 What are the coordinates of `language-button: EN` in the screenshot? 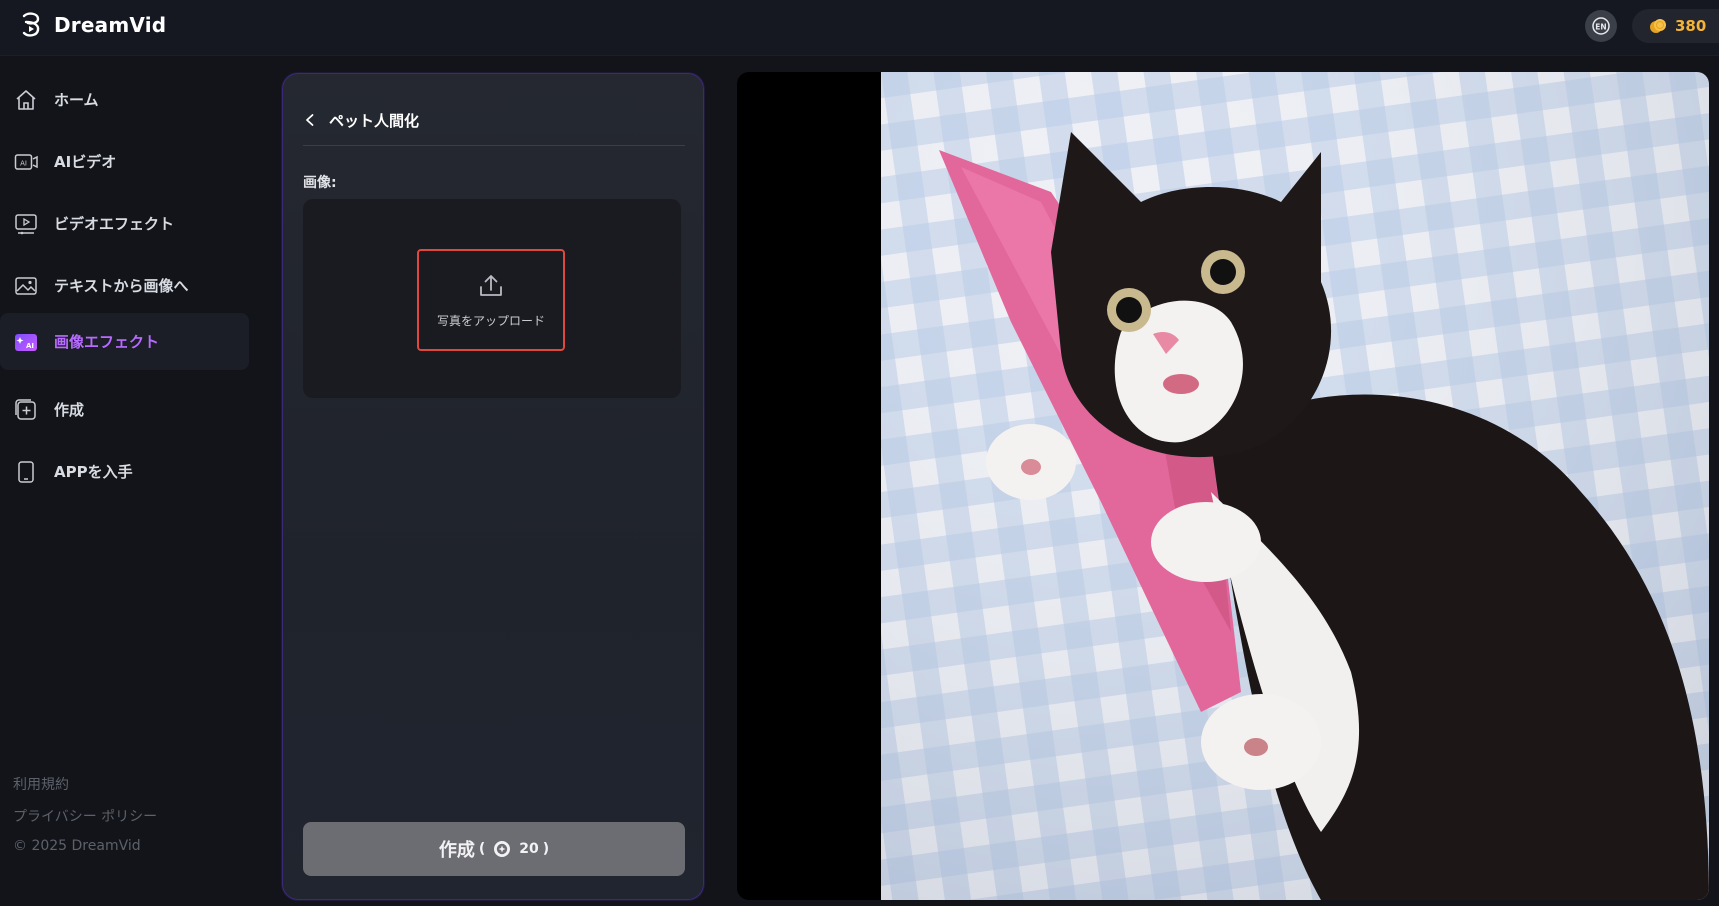 It's located at (1601, 26).